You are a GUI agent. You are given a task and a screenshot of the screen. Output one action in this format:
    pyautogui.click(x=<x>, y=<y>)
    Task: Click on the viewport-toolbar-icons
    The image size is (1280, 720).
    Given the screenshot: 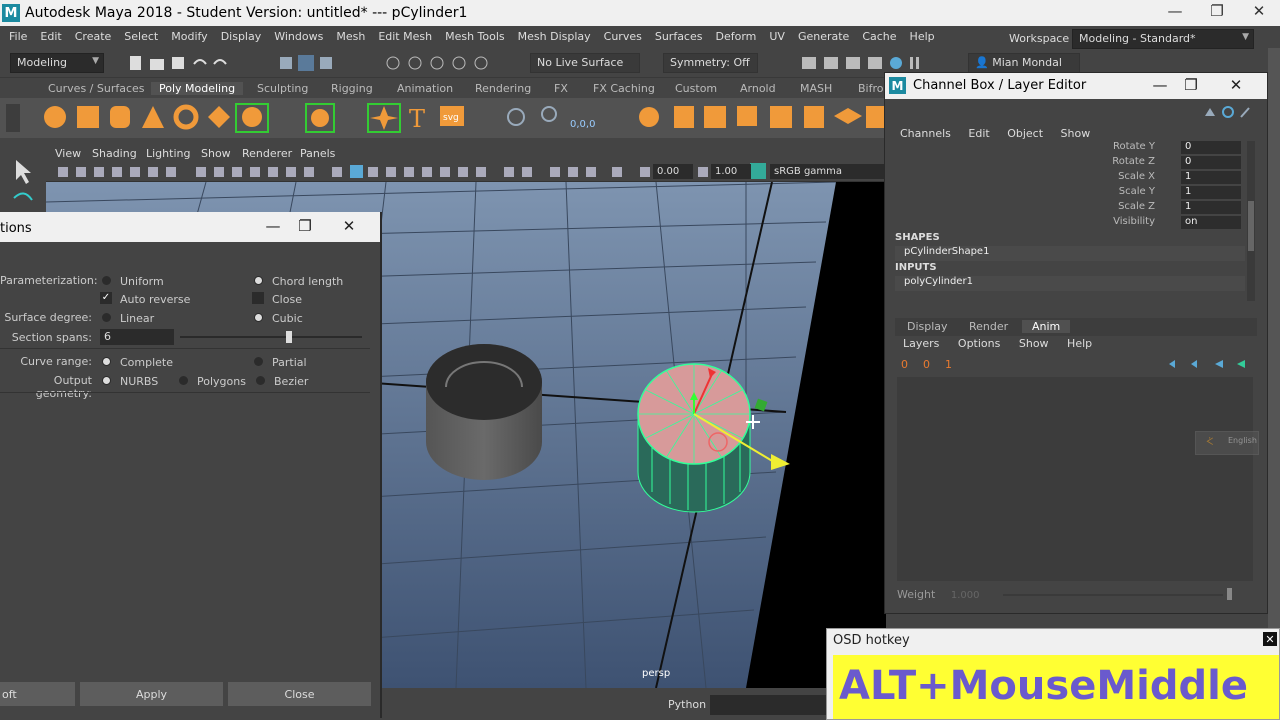 What is the action you would take?
    pyautogui.click(x=466, y=172)
    